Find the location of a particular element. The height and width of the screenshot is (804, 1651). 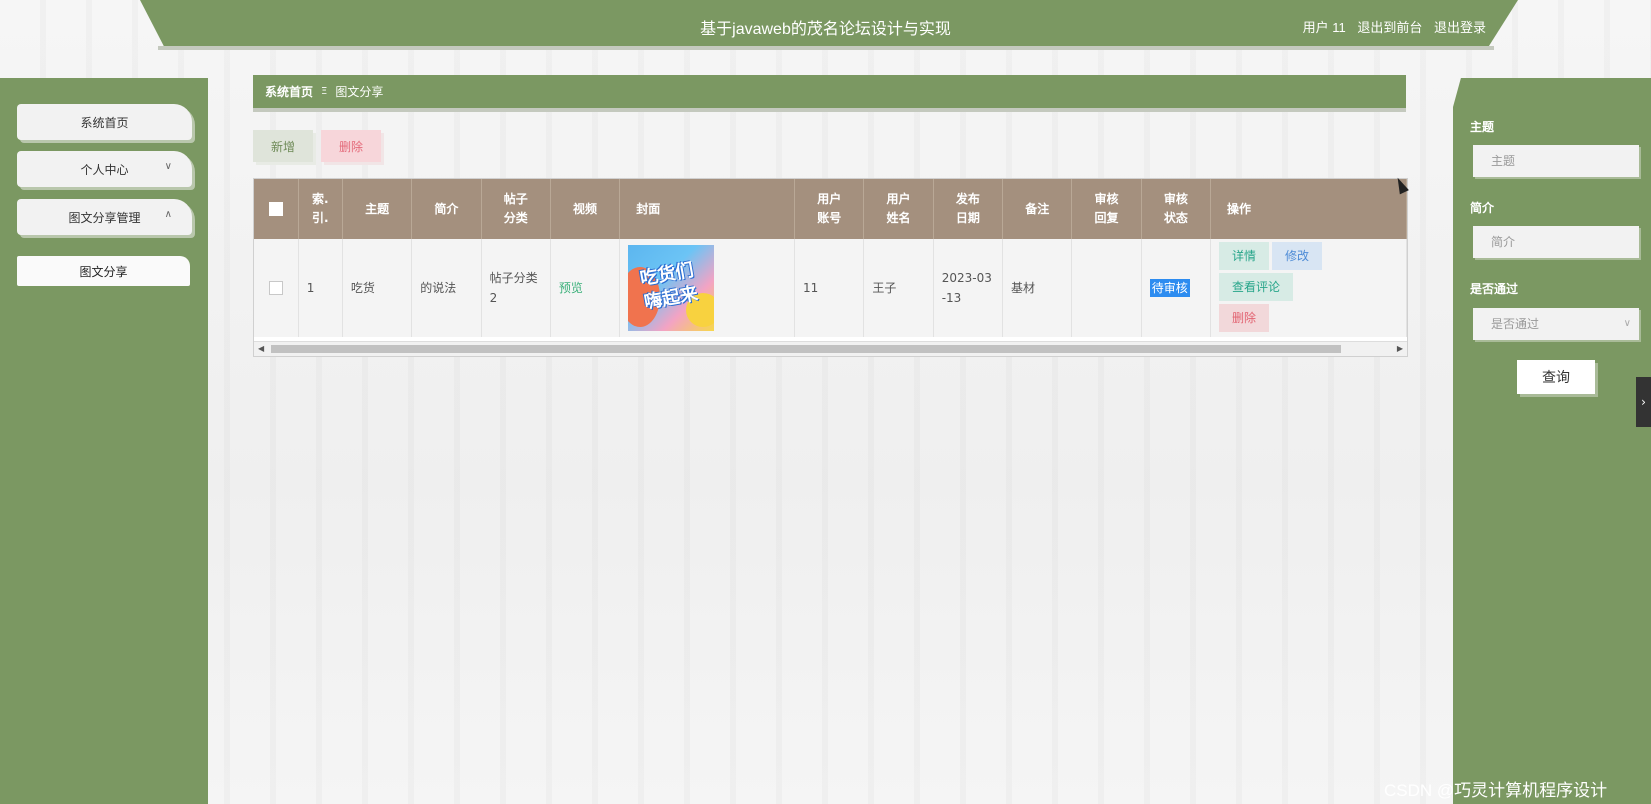

cell-account: 11 is located at coordinates (829, 288).